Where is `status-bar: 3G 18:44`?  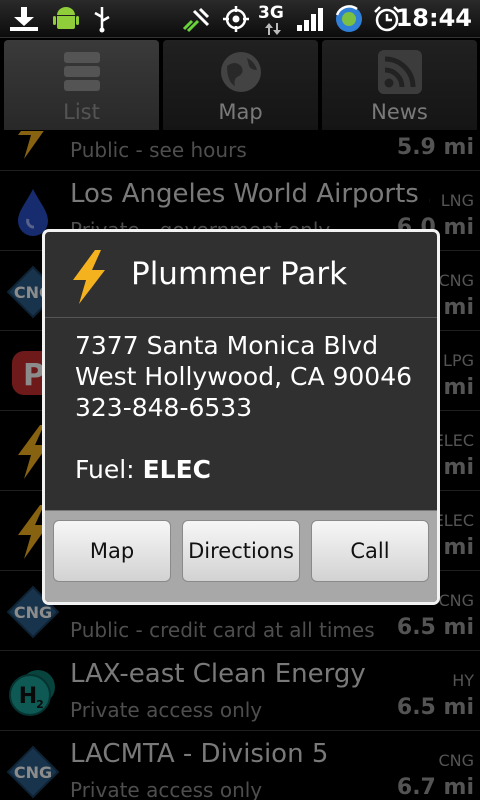 status-bar: 3G 18:44 is located at coordinates (240, 19).